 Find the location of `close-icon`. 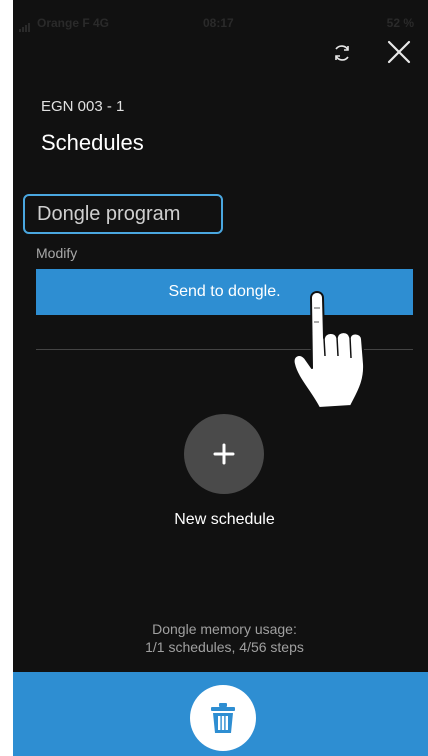

close-icon is located at coordinates (399, 52).